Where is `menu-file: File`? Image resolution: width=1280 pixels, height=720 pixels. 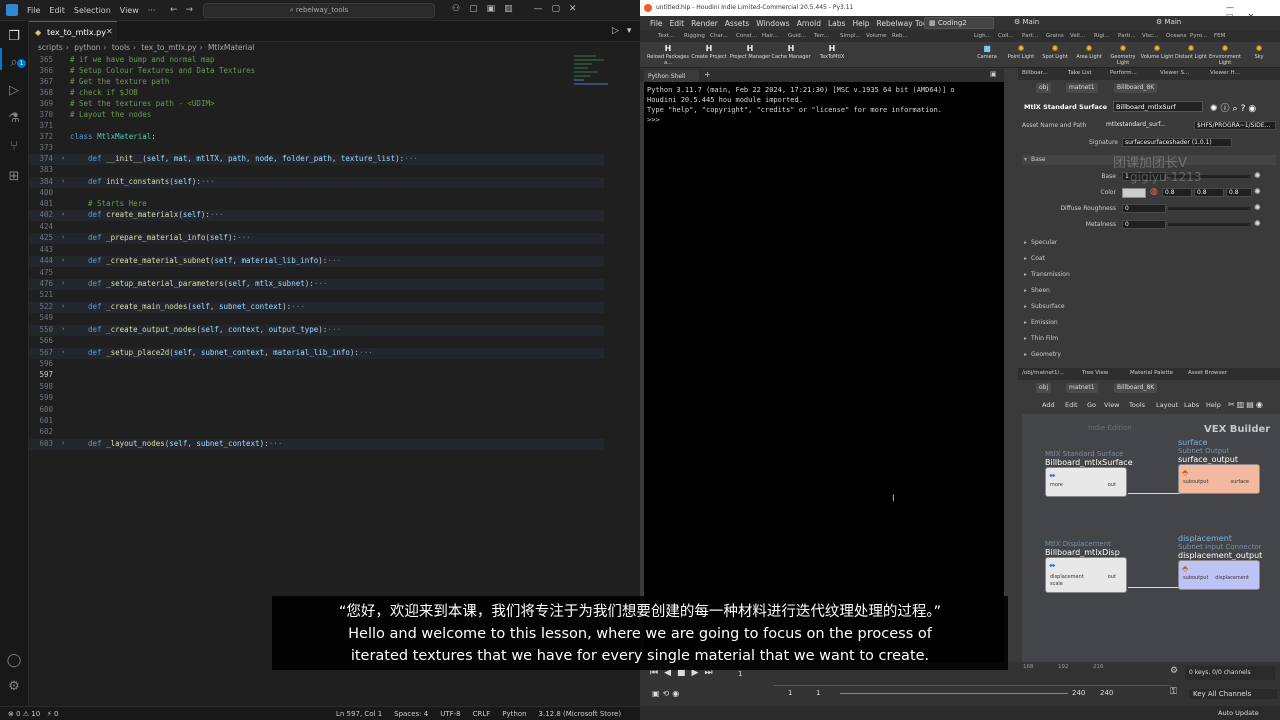
menu-file: File is located at coordinates (33, 10).